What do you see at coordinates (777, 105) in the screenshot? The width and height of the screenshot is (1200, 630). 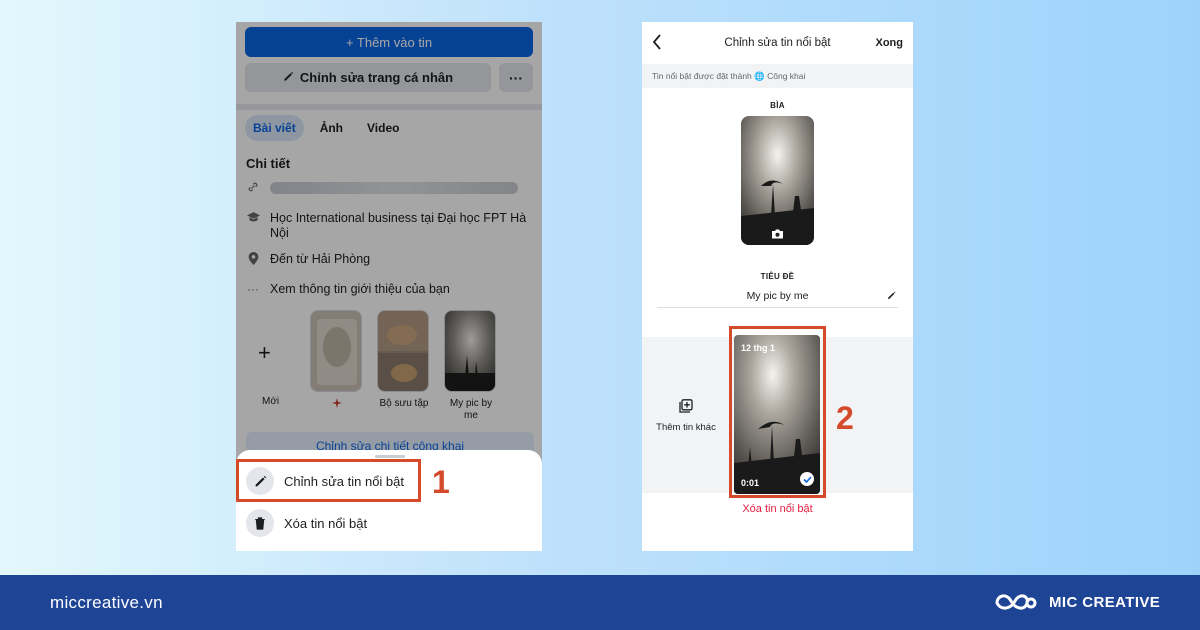 I see `cover-label: BÌA` at bounding box center [777, 105].